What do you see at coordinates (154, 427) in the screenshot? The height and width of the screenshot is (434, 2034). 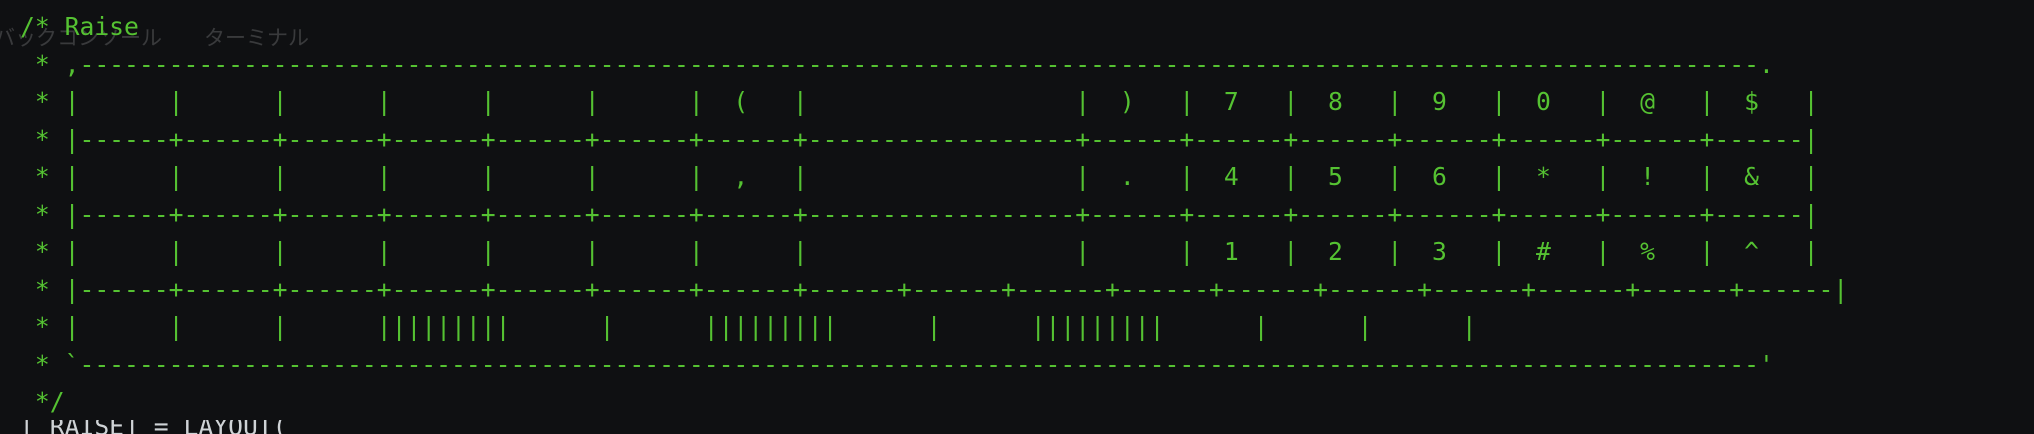 I see `code-line-12: [_RAISE] = LAYOUT(` at bounding box center [154, 427].